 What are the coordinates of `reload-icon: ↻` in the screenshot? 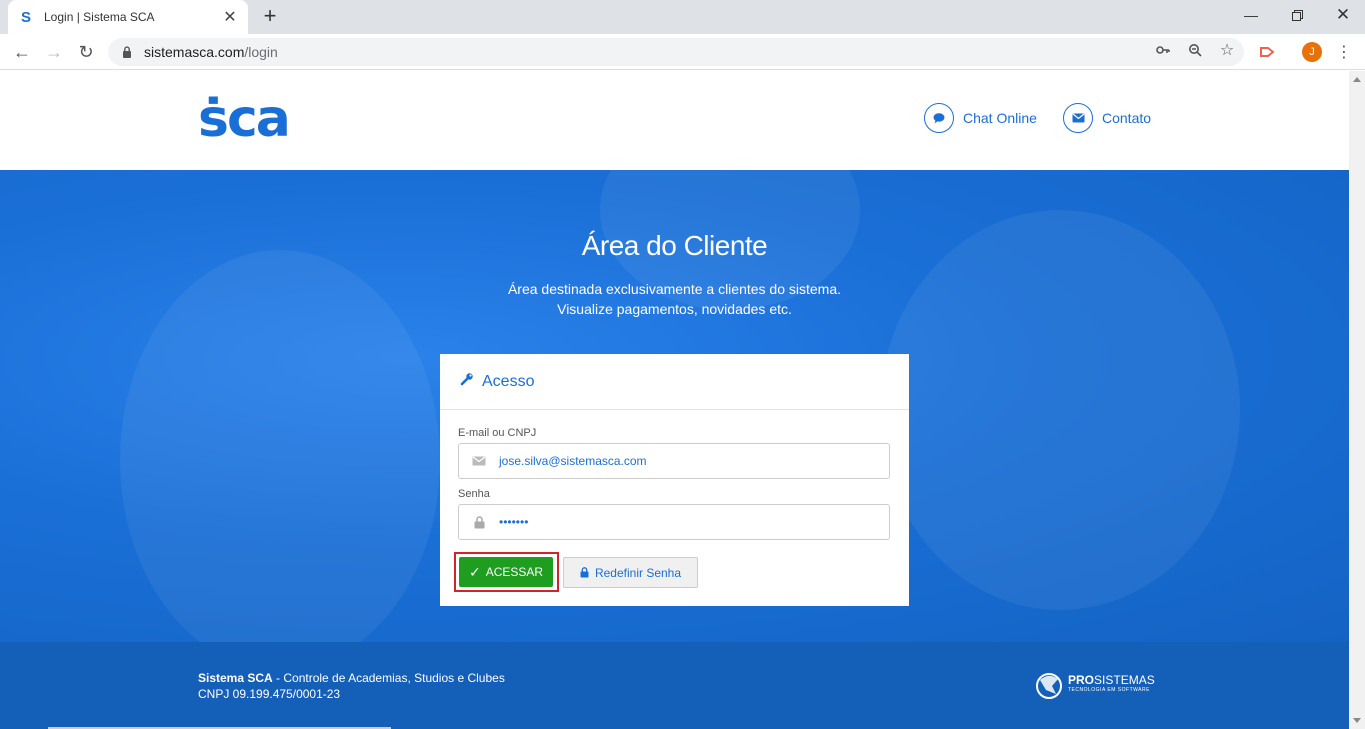 It's located at (86, 52).